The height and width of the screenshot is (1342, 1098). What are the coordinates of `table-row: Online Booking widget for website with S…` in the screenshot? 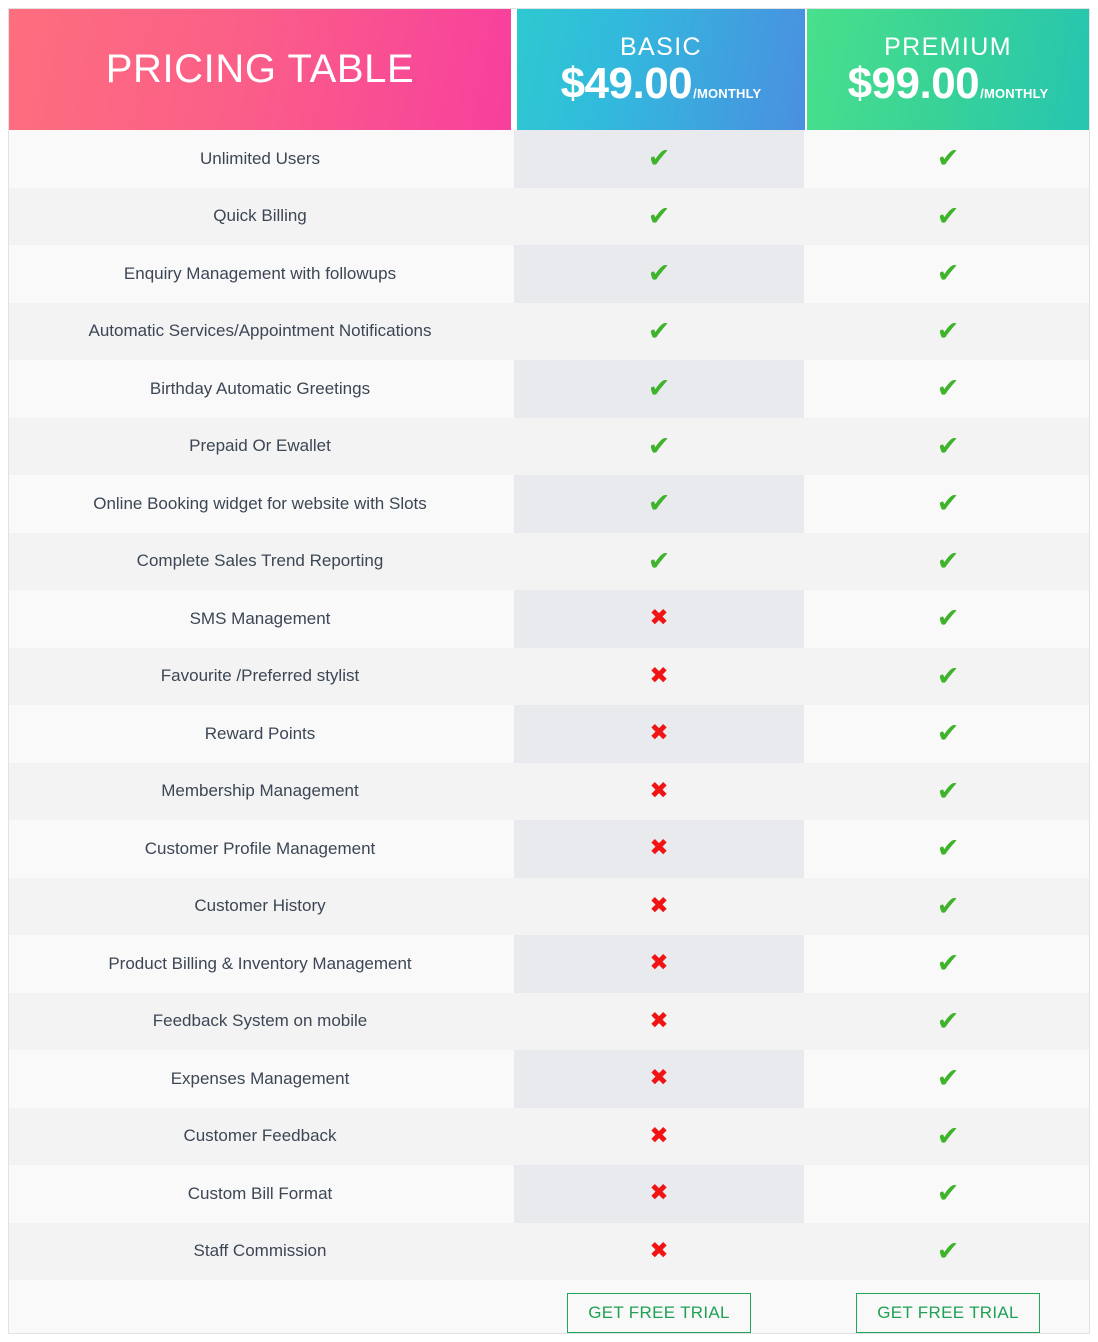 It's located at (549, 504).